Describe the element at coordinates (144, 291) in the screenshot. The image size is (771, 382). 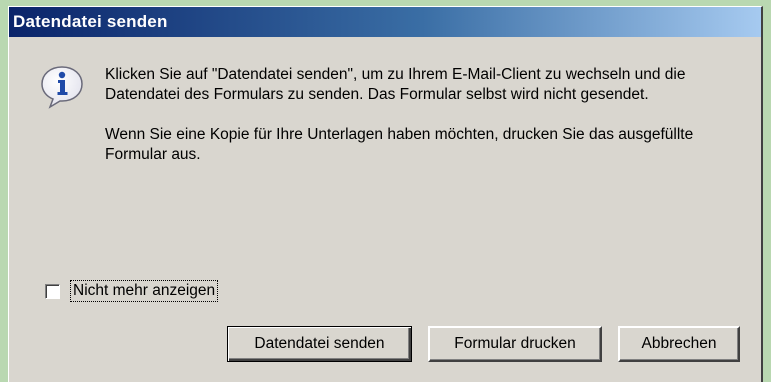
I see `dont-show-again-label: Nicht mehr anzeigen` at that location.